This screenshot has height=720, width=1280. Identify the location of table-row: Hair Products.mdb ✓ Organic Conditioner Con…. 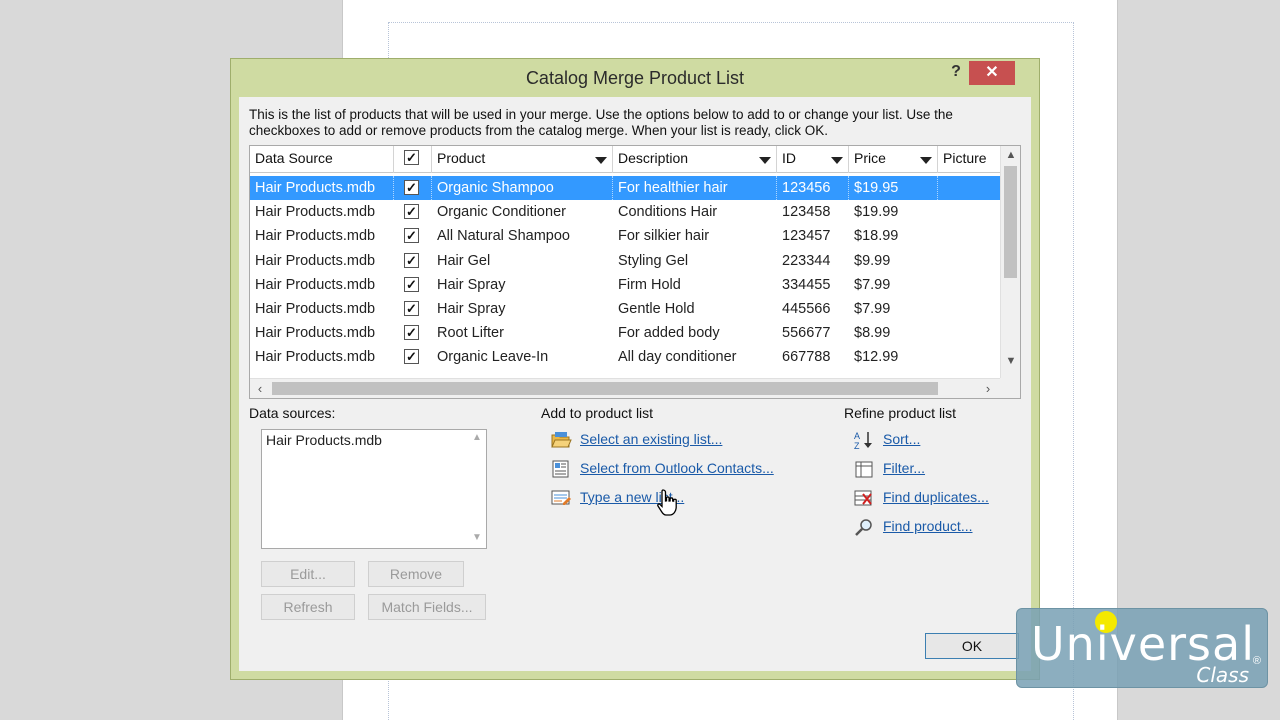
(626, 212).